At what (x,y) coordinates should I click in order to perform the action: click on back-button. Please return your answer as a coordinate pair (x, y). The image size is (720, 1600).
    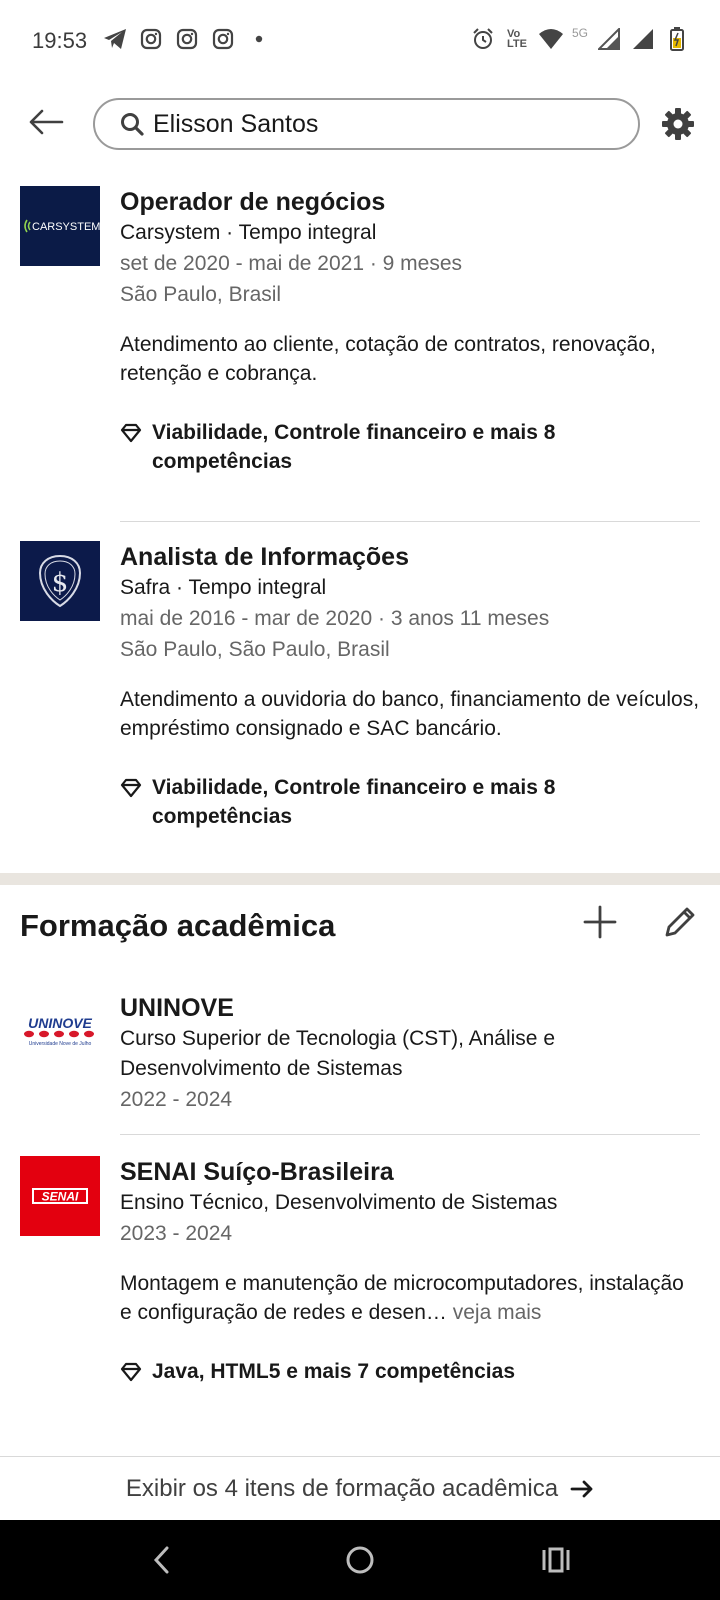
    Looking at the image, I should click on (46, 122).